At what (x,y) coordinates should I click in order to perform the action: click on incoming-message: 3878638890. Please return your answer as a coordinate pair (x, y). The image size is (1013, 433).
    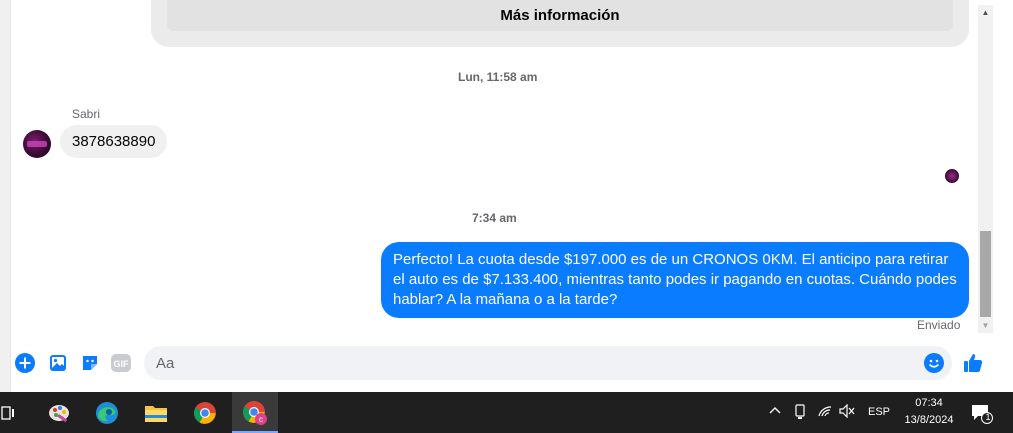
    Looking at the image, I should click on (114, 141).